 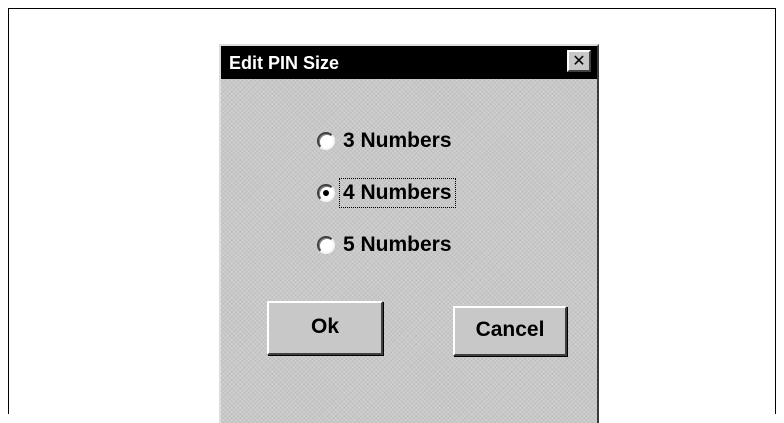 What do you see at coordinates (417, 258) in the screenshot?
I see `radio-option-5-numbers: 5 Numbers` at bounding box center [417, 258].